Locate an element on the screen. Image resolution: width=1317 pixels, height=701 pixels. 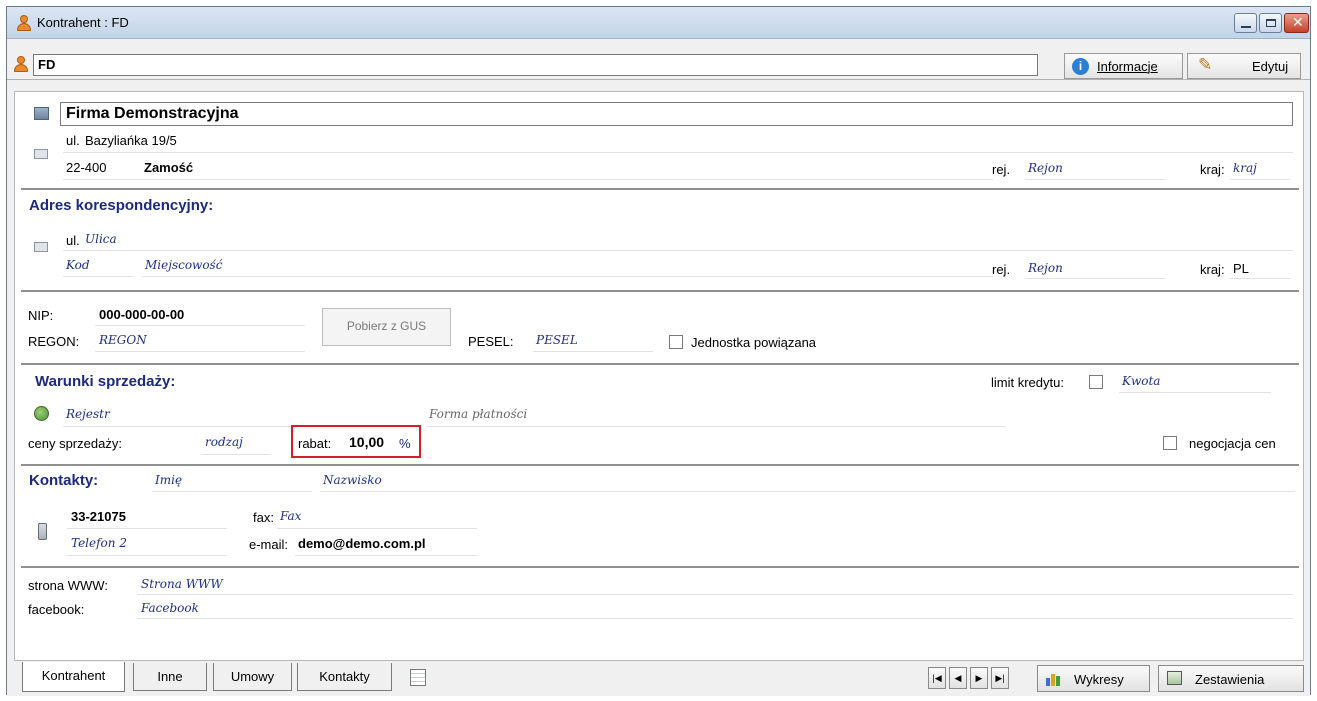
corr-country-label: kraj: is located at coordinates (1212, 269).